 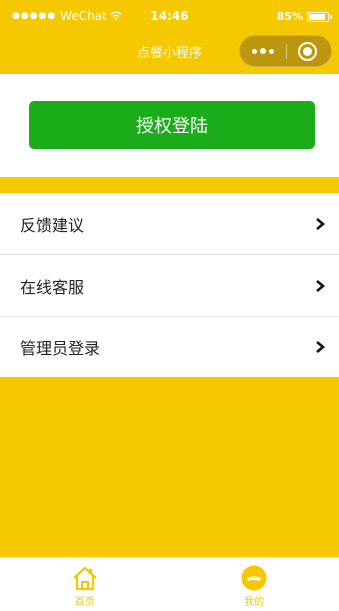 I want to click on tab-bar: 首页 我的, so click(x=169, y=584).